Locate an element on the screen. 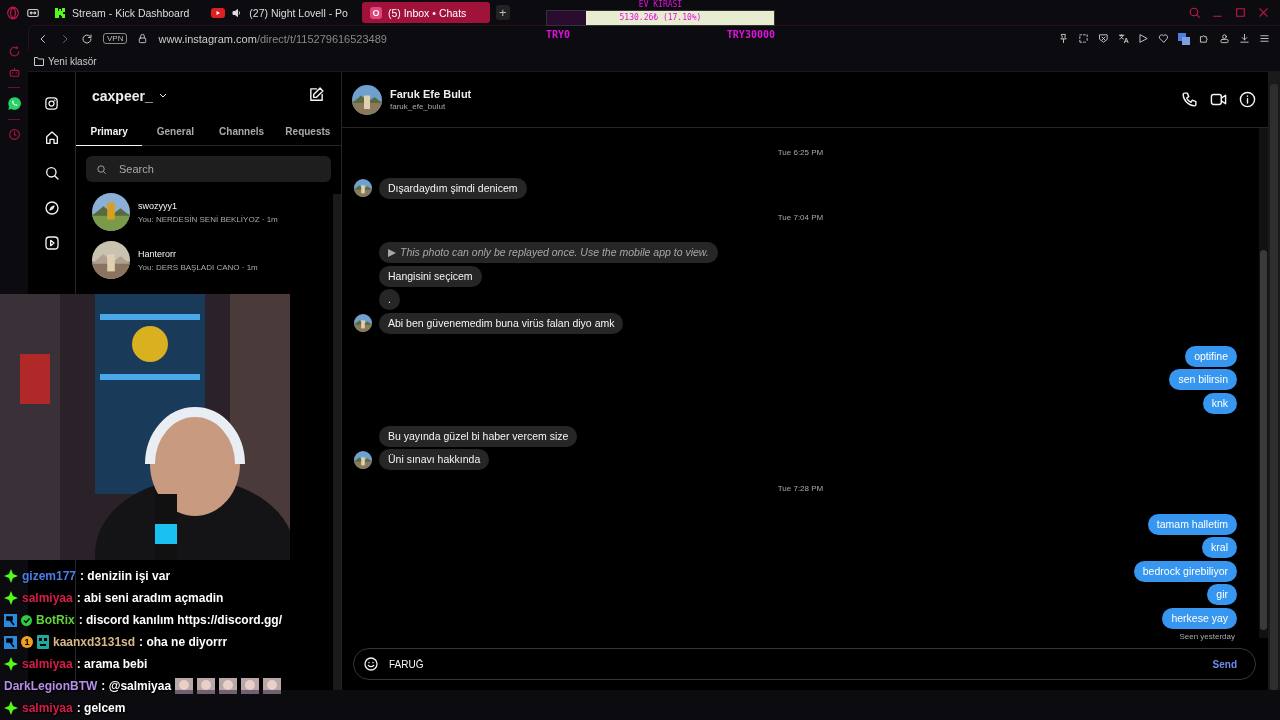  new-tab-button: + is located at coordinates (502, 12).